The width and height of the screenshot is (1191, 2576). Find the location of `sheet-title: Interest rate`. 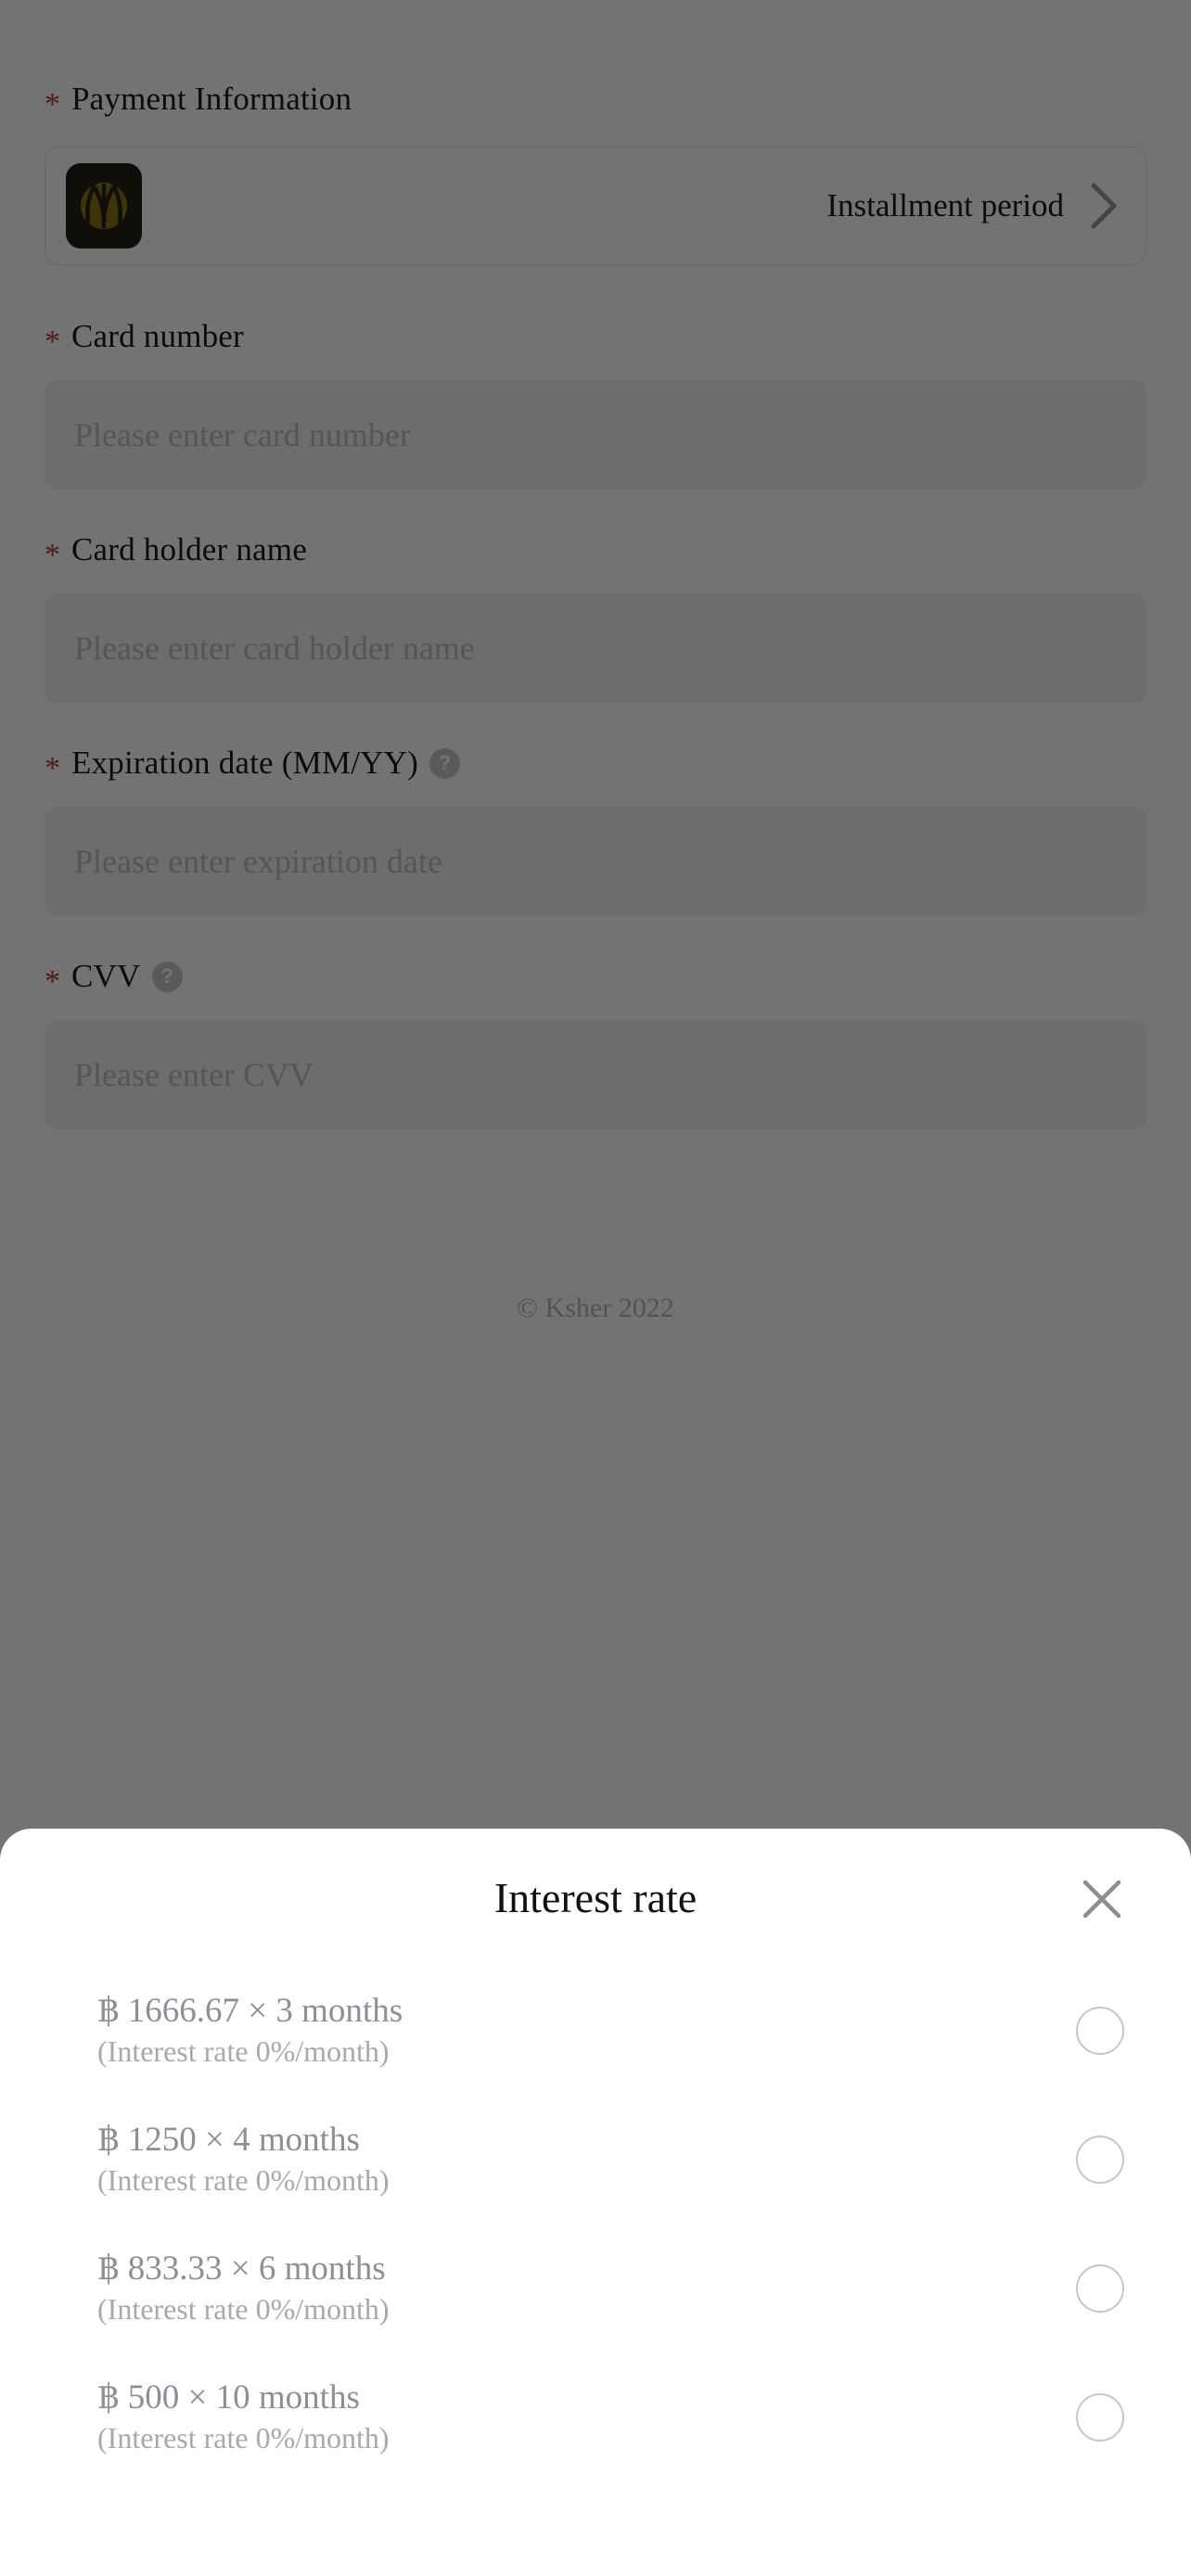

sheet-title: Interest rate is located at coordinates (595, 1897).